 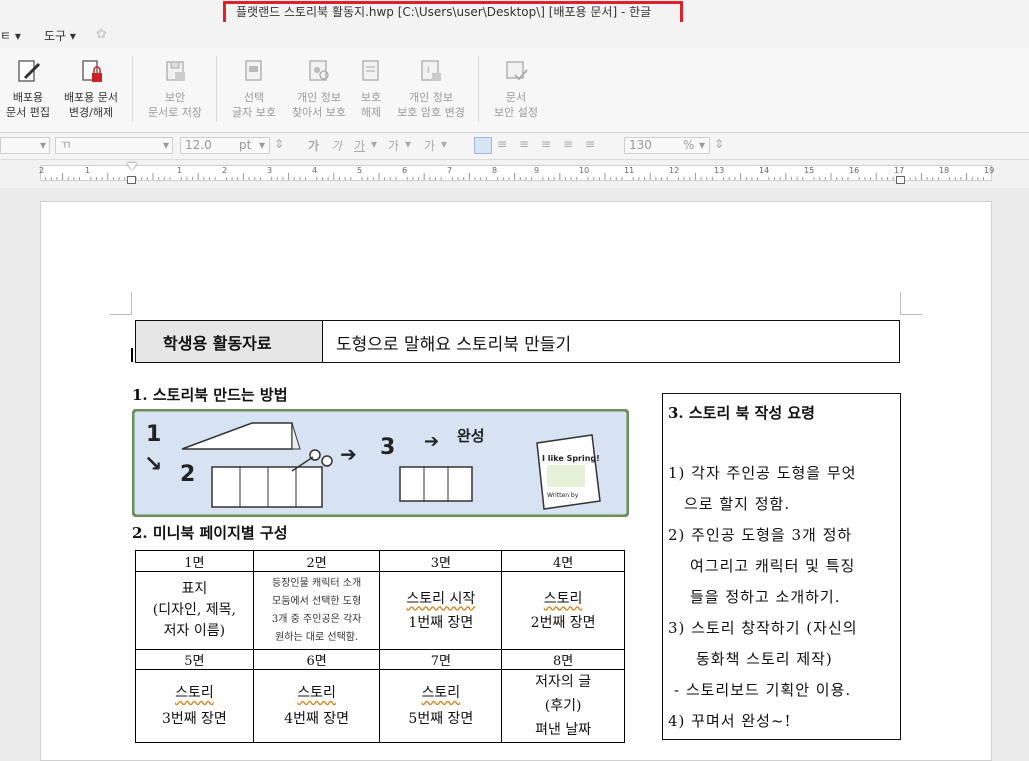 What do you see at coordinates (431, 70) in the screenshot?
I see `personal-password-icon: I` at bounding box center [431, 70].